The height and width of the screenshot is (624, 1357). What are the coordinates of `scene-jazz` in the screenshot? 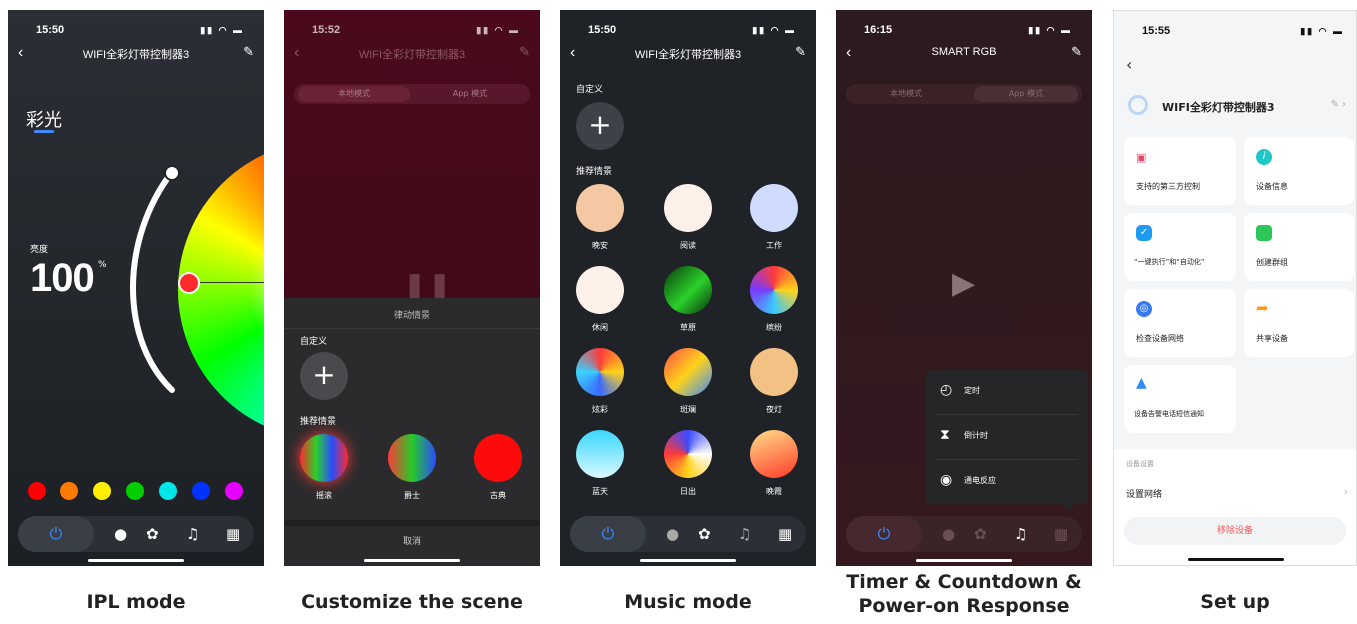 It's located at (412, 458).